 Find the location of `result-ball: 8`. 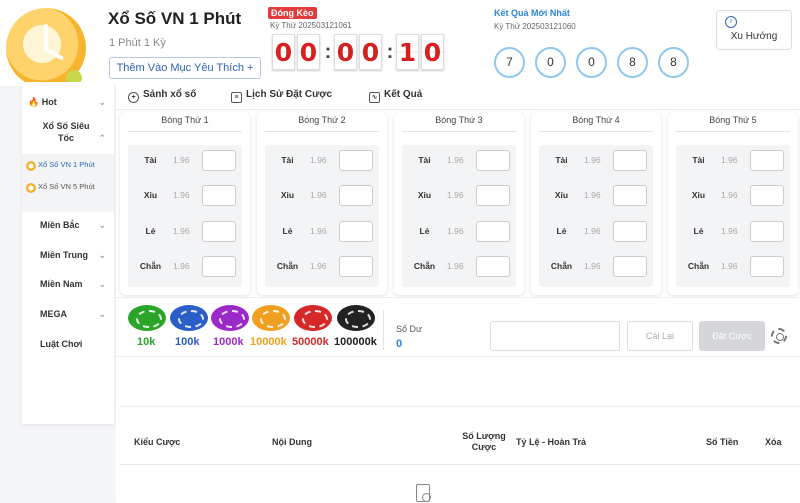

result-ball: 8 is located at coordinates (673, 62).